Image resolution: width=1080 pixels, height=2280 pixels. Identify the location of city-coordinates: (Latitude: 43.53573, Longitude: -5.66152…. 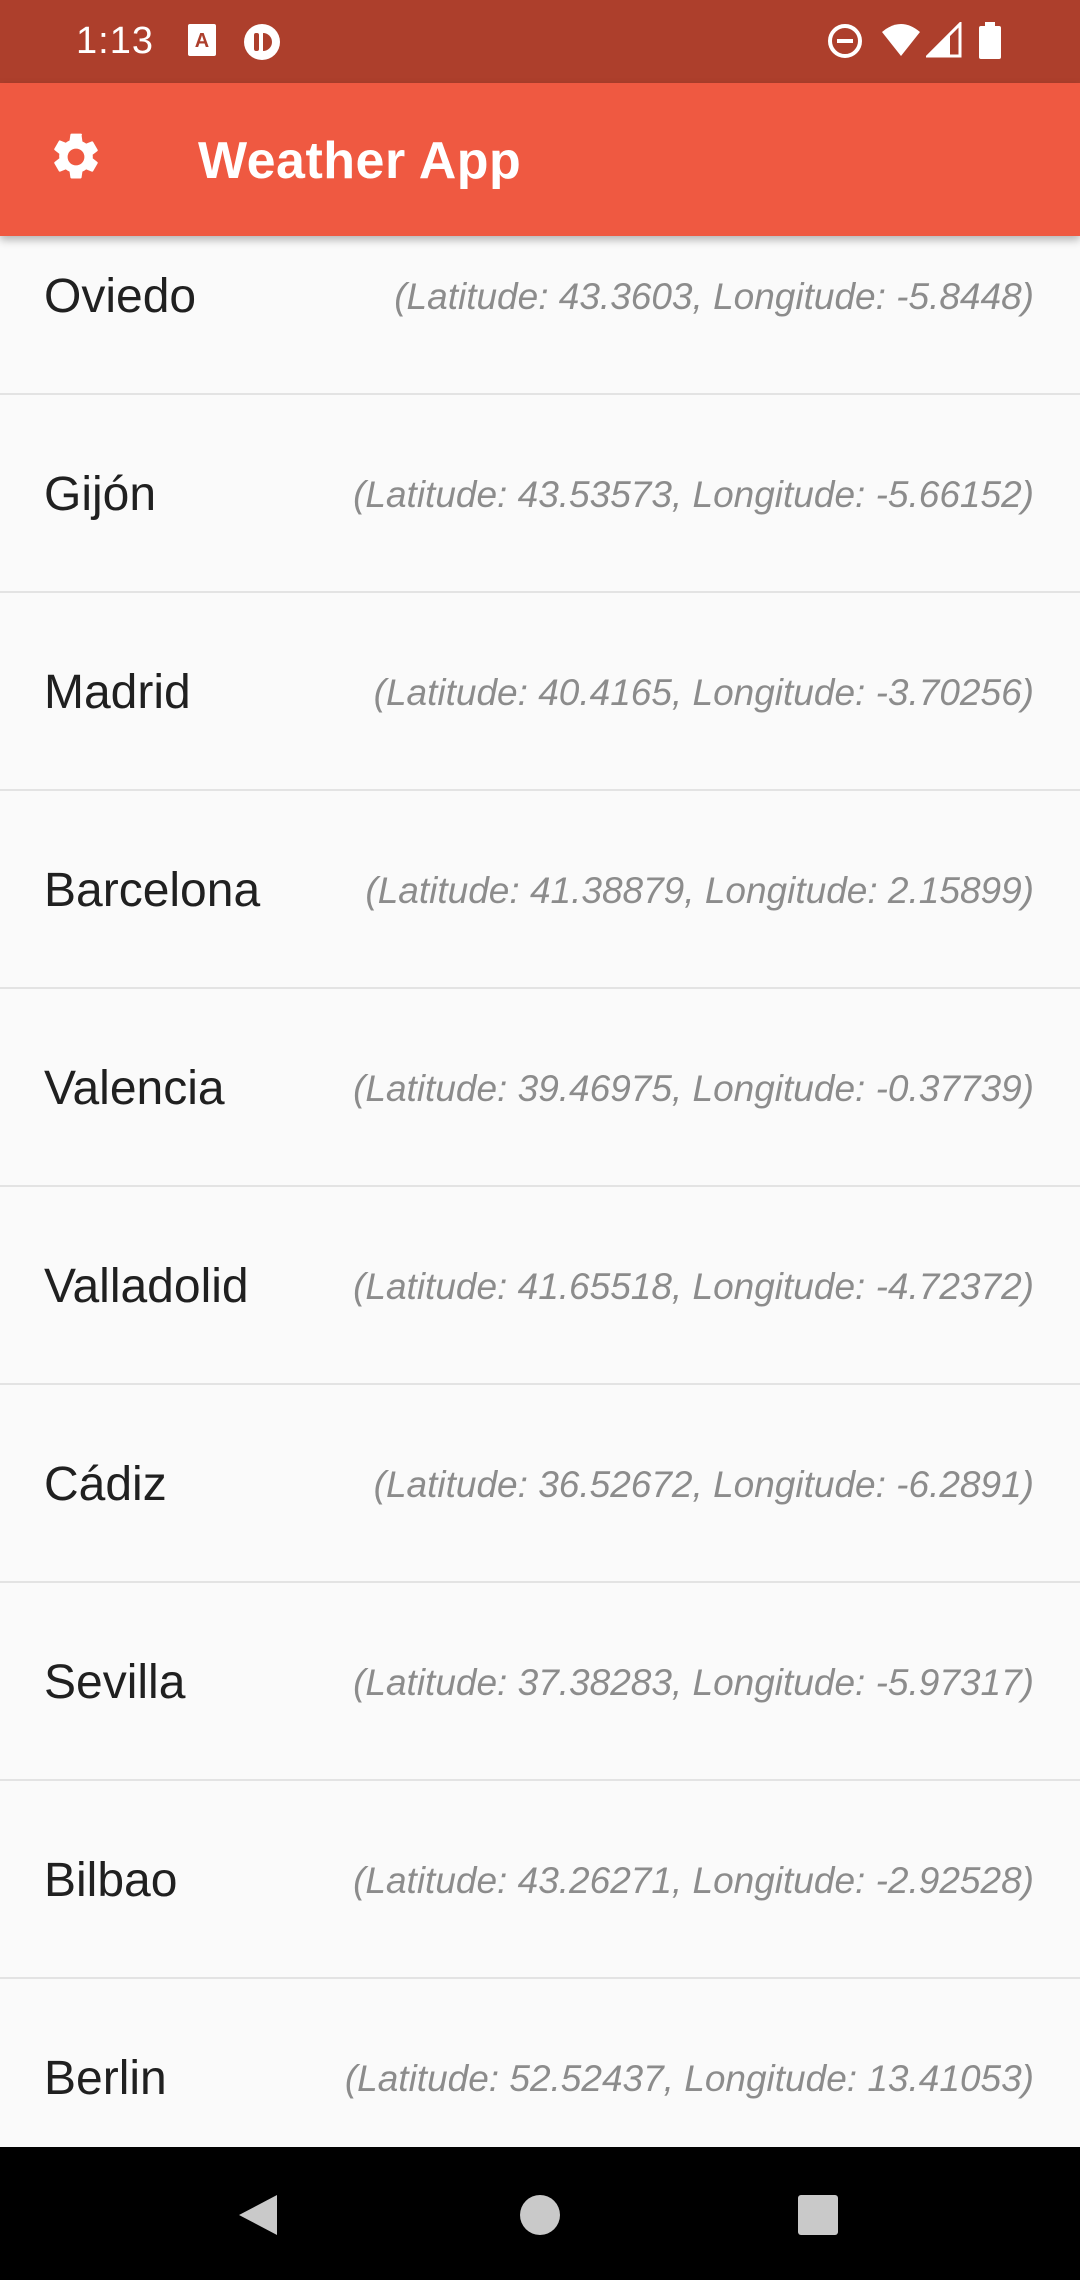
(693, 494).